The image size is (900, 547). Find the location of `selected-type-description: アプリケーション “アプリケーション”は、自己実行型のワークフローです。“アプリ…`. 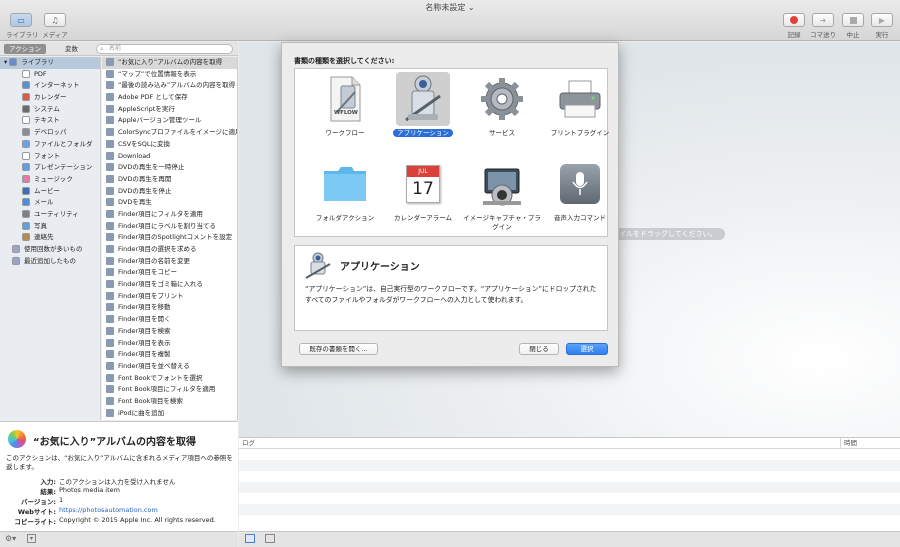

selected-type-description: アプリケーション “アプリケーション”は、自己実行型のワークフローです。“アプリ… is located at coordinates (451, 288).